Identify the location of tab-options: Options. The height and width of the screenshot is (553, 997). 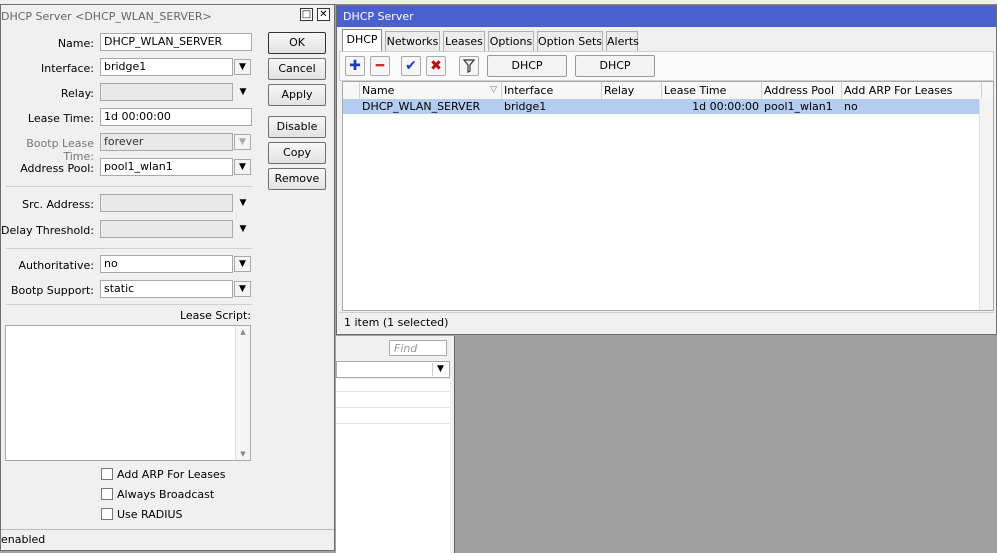
(511, 41).